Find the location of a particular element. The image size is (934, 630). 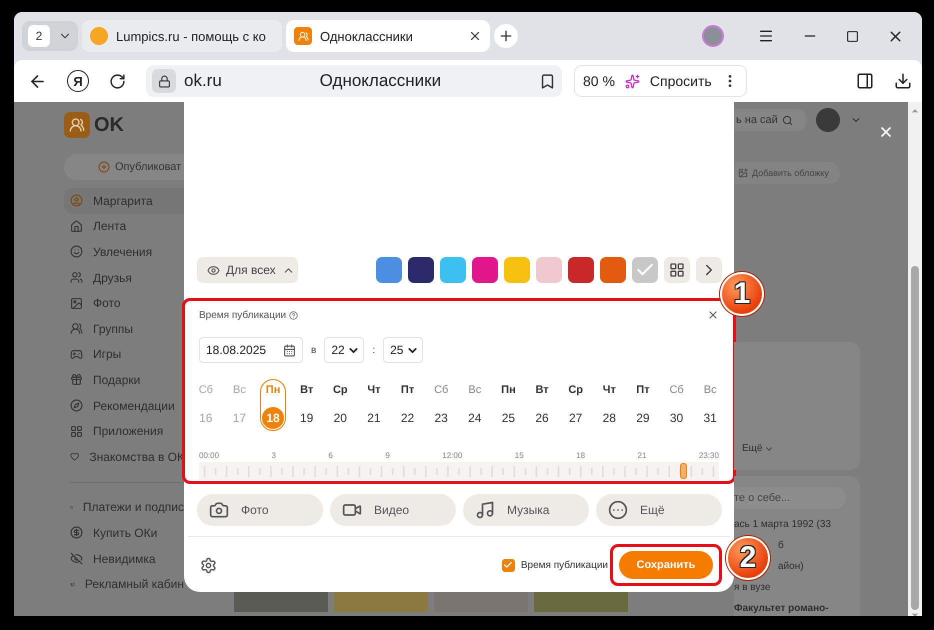

calendar-day: Пн 25 is located at coordinates (508, 405).